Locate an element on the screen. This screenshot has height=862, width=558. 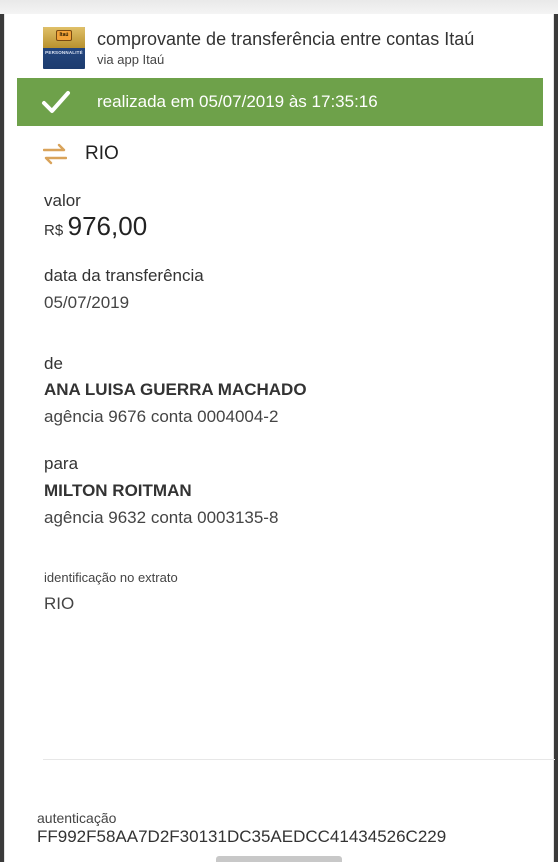
transfer-amount: R$ 976,00 is located at coordinates (95, 226).